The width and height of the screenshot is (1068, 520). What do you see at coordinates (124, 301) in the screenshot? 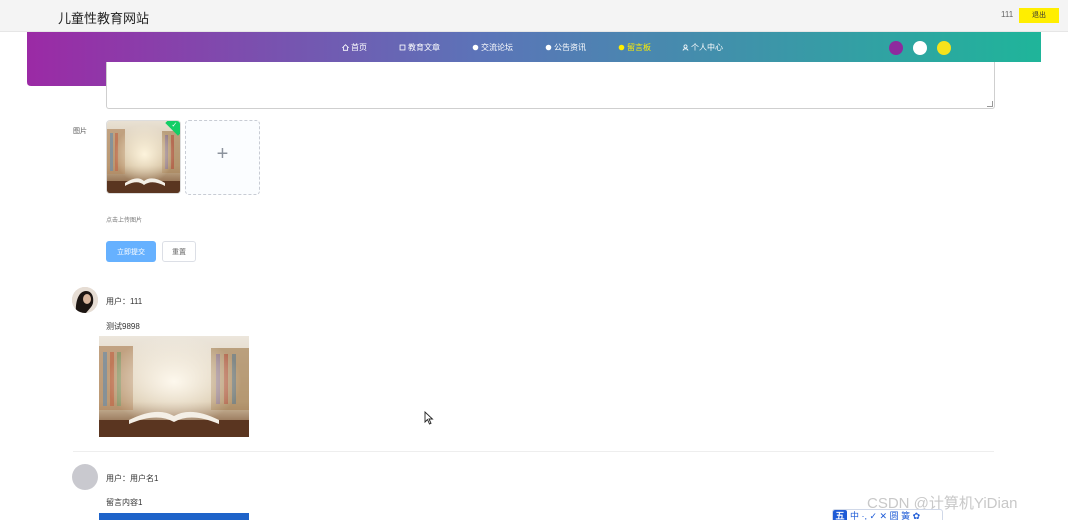
I see `comment-username: 用户：111` at bounding box center [124, 301].